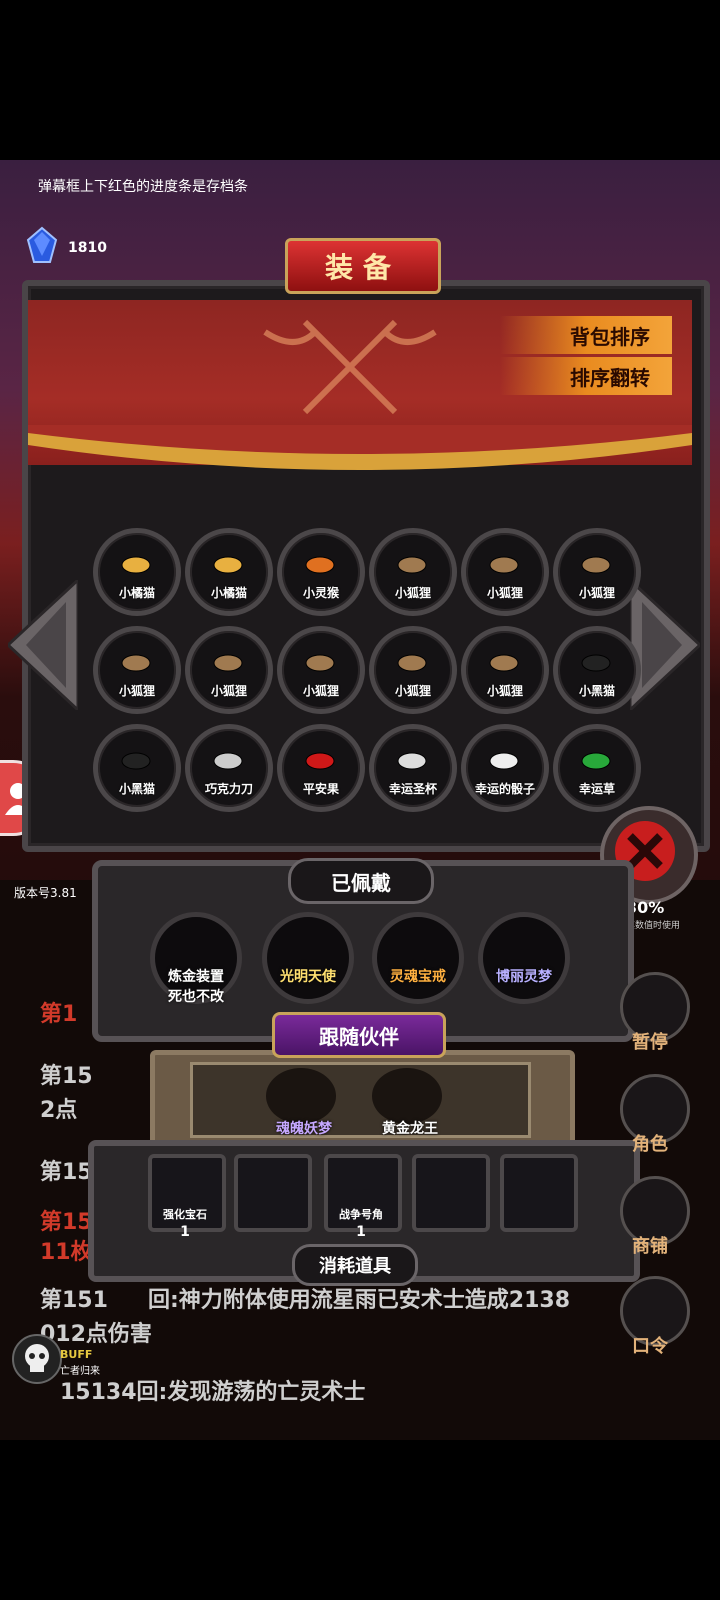 The width and height of the screenshot is (720, 1600). What do you see at coordinates (650, 1346) in the screenshot?
I see `right-button-label: 口令` at bounding box center [650, 1346].